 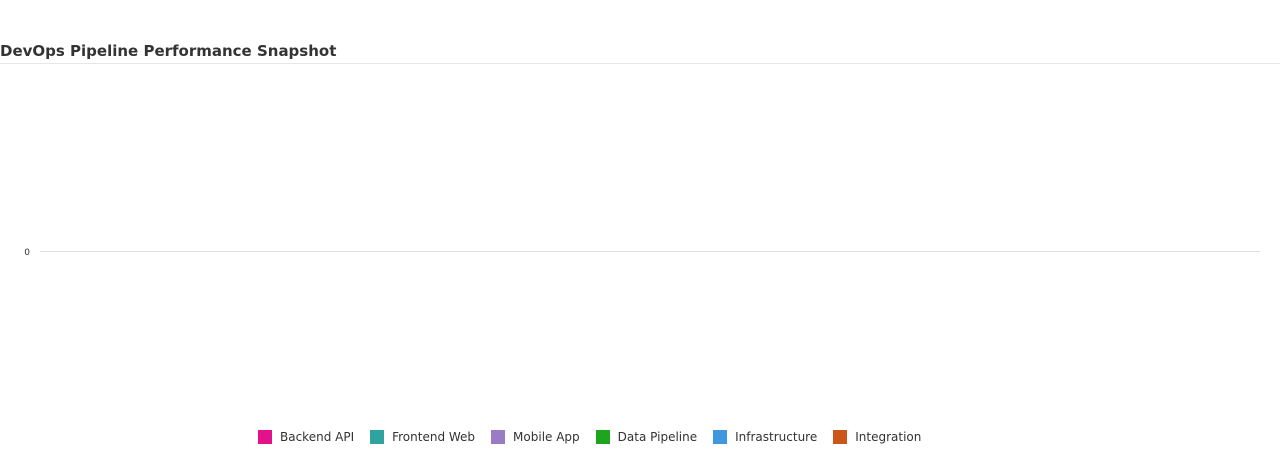 I want to click on legend-label: Infrastructure, so click(x=776, y=437).